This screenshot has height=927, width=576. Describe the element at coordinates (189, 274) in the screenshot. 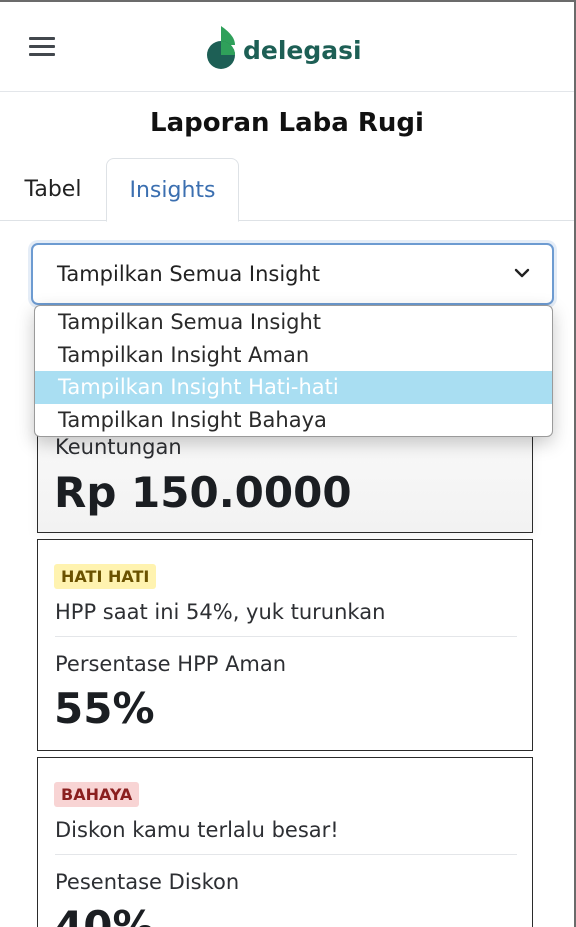

I see `insight-filter-value: Tampilkan Semua Insight` at that location.